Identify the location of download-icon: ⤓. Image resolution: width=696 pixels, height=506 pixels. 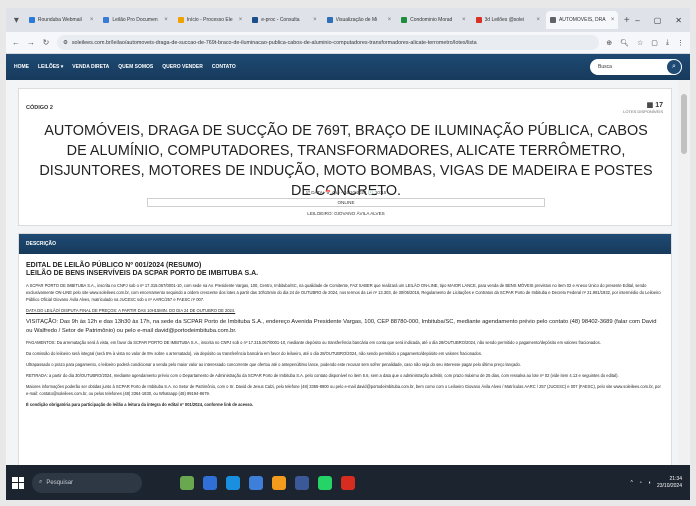
(667, 43).